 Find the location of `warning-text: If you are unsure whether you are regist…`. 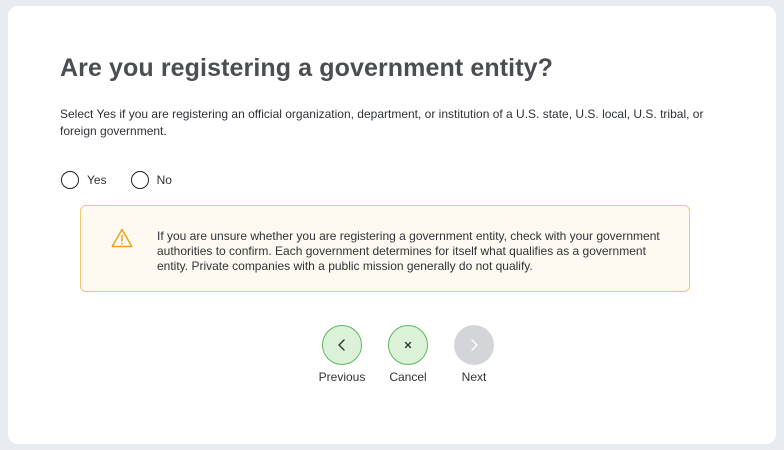

warning-text: If you are unsure whether you are regist… is located at coordinates (408, 251).